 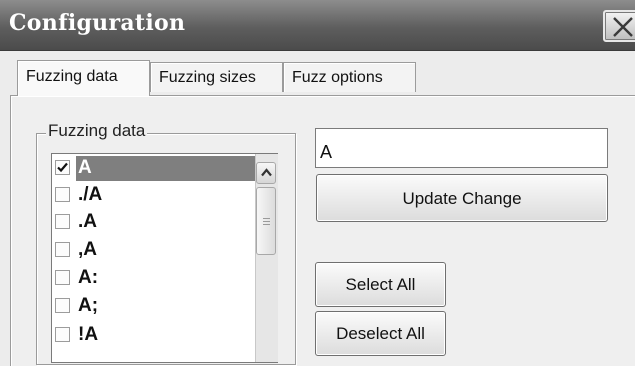 I want to click on list-item: .A, so click(x=155, y=222).